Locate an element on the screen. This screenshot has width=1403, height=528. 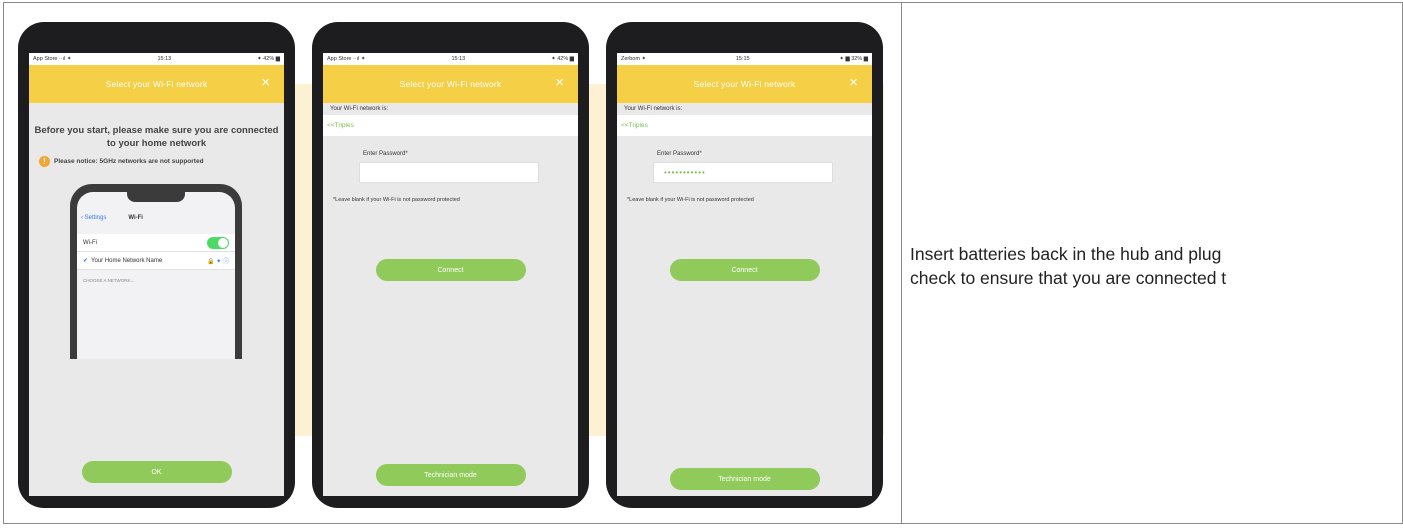
wifi-label: Wi-Fi is located at coordinates (90, 242).